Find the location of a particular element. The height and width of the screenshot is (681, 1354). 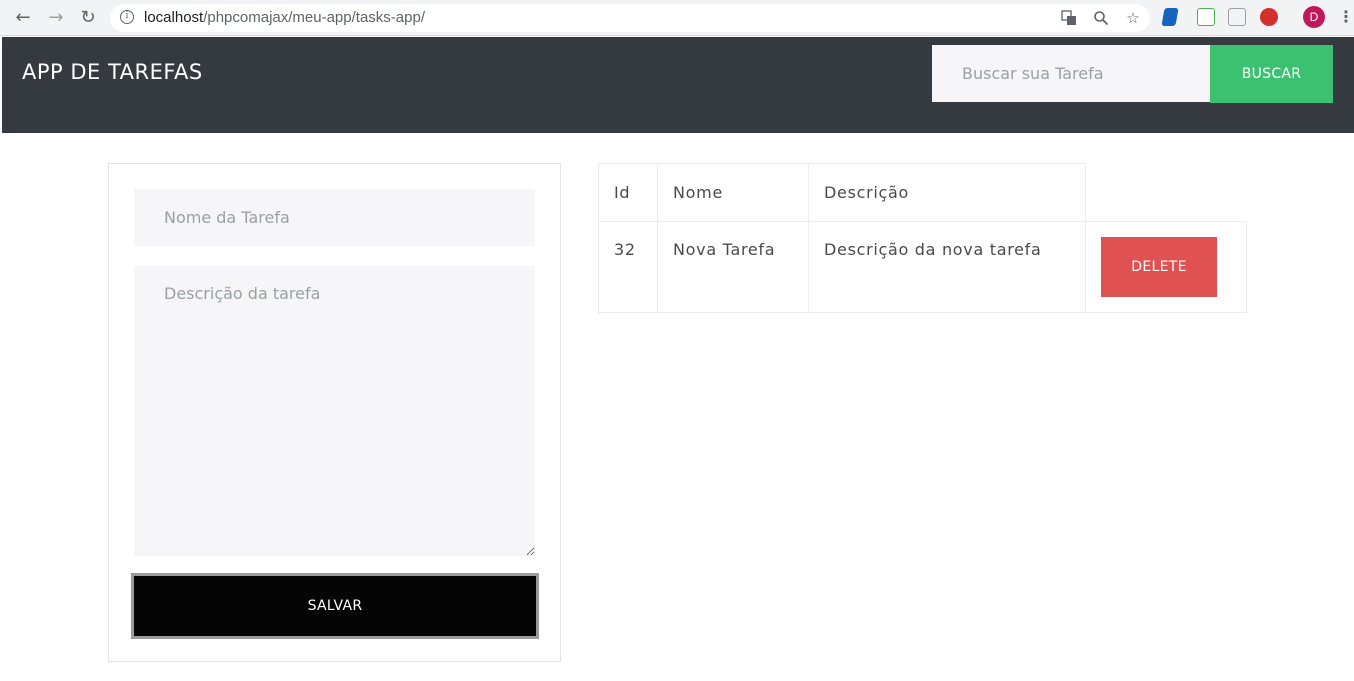

bookmark-star-icon: ☆ is located at coordinates (1133, 18).